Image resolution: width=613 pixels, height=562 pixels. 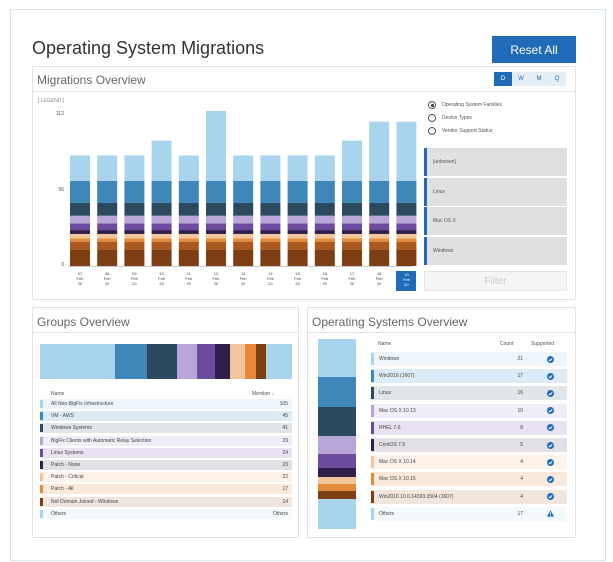 What do you see at coordinates (166, 501) in the screenshot?
I see `group-row: Not Domain Joined - Windows 14` at bounding box center [166, 501].